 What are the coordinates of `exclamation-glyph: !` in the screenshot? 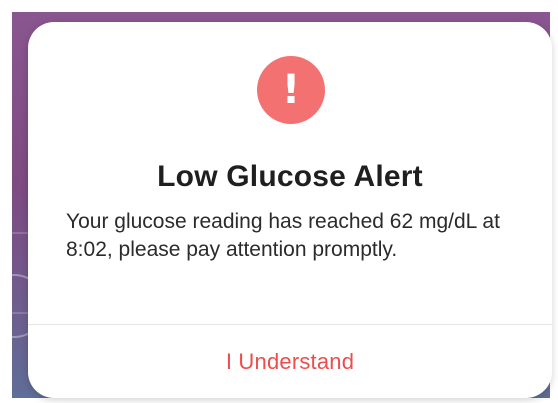 It's located at (291, 90).